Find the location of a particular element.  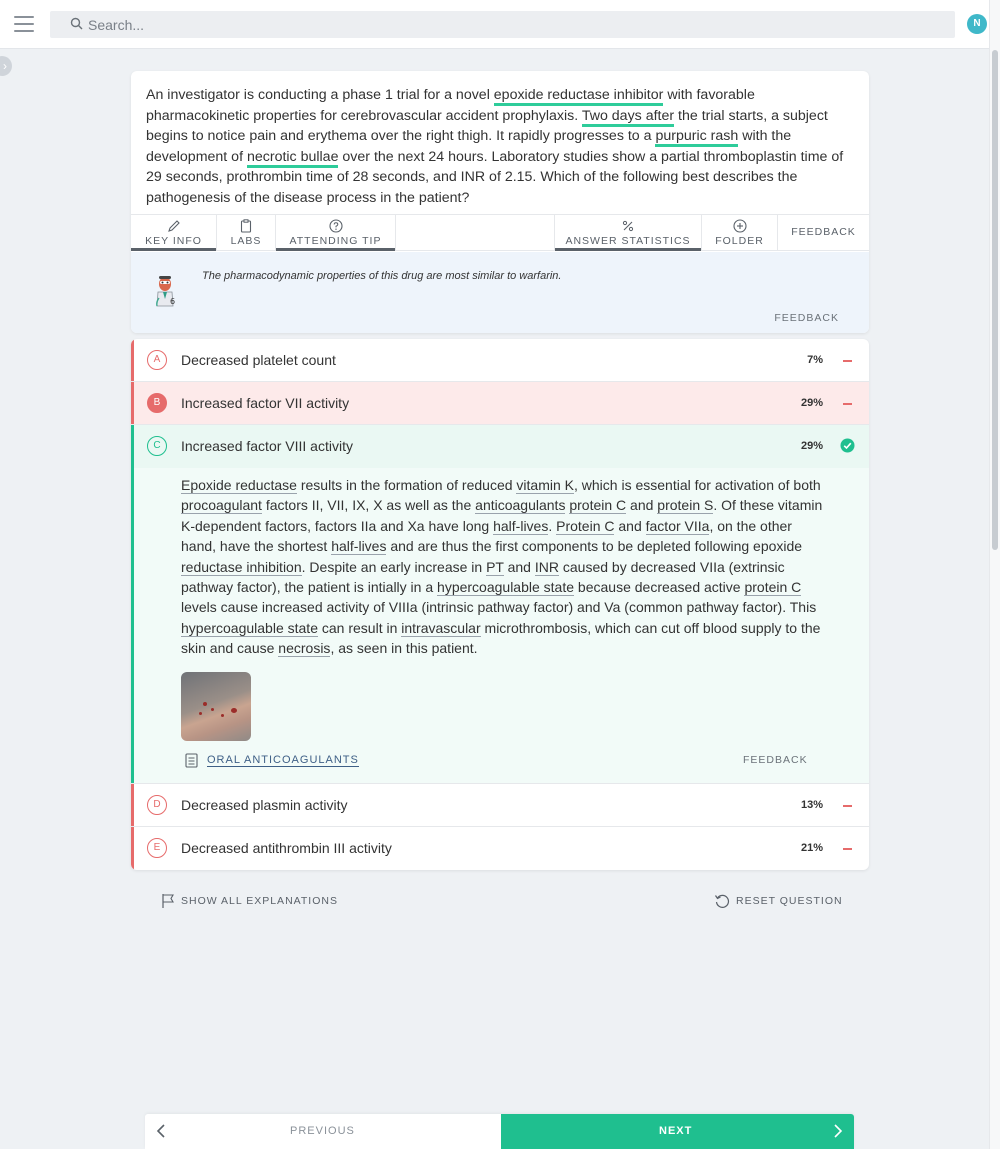

tip-feedback-button: FEEDBACK is located at coordinates (806, 318).